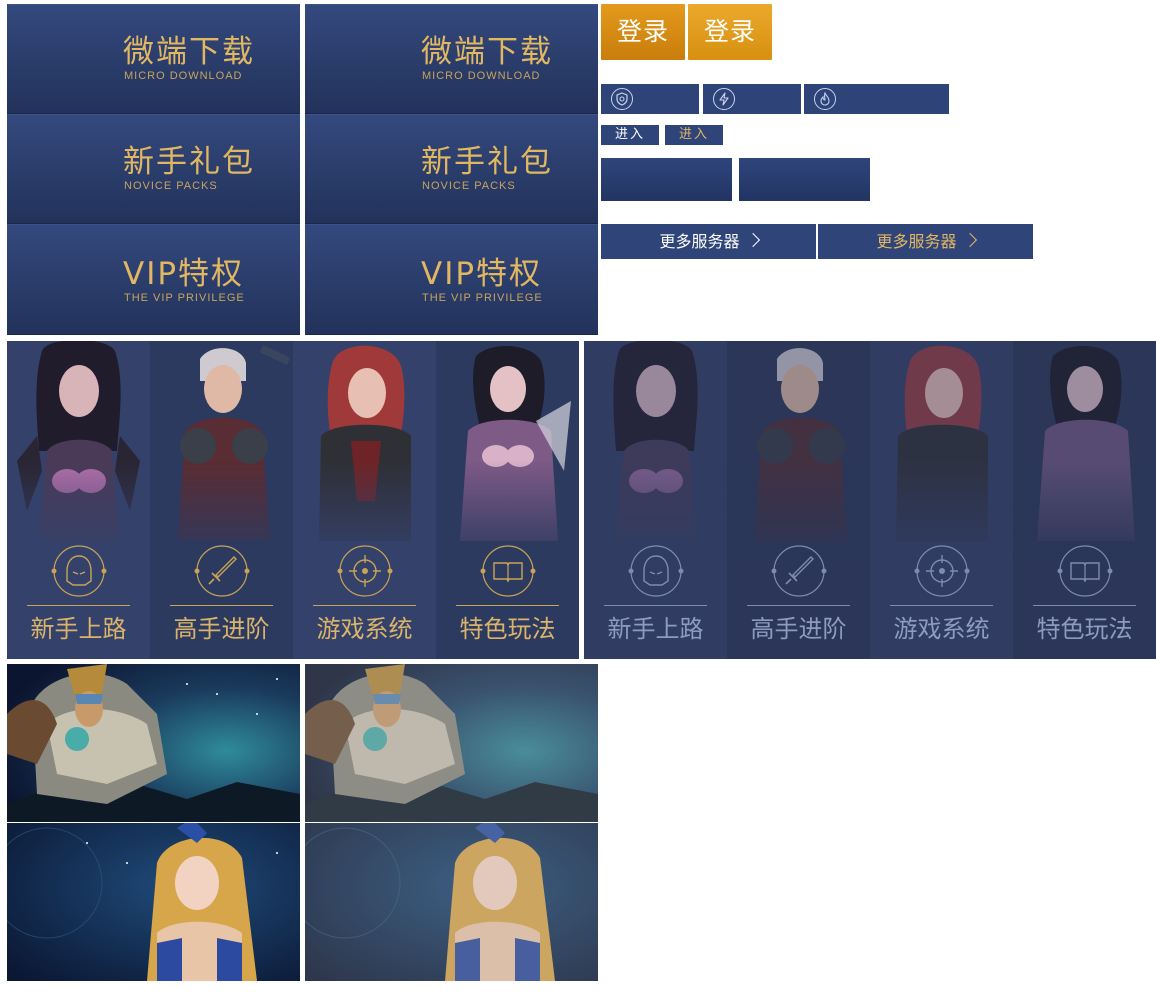 Image resolution: width=1156 pixels, height=1000 pixels. Describe the element at coordinates (451, 743) in the screenshot. I see `banner-armored-hero-hover` at that location.